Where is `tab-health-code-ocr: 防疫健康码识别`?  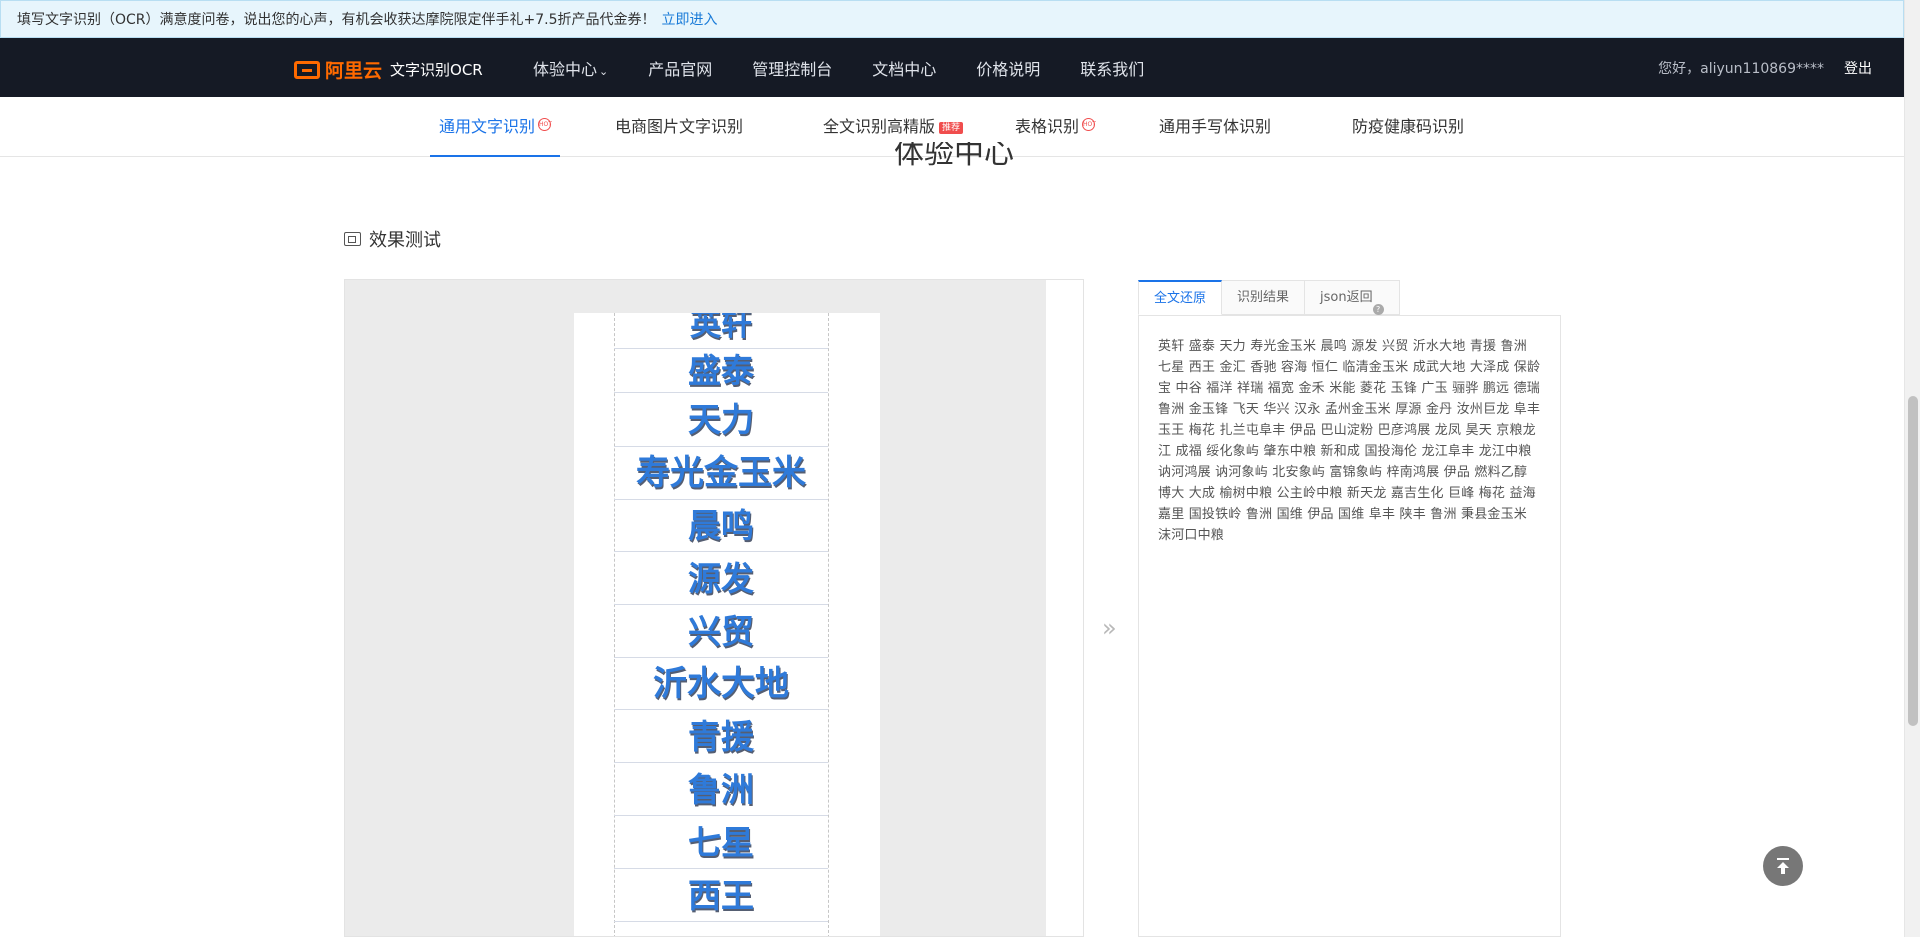 tab-health-code-ocr: 防疫健康码识别 is located at coordinates (1408, 127).